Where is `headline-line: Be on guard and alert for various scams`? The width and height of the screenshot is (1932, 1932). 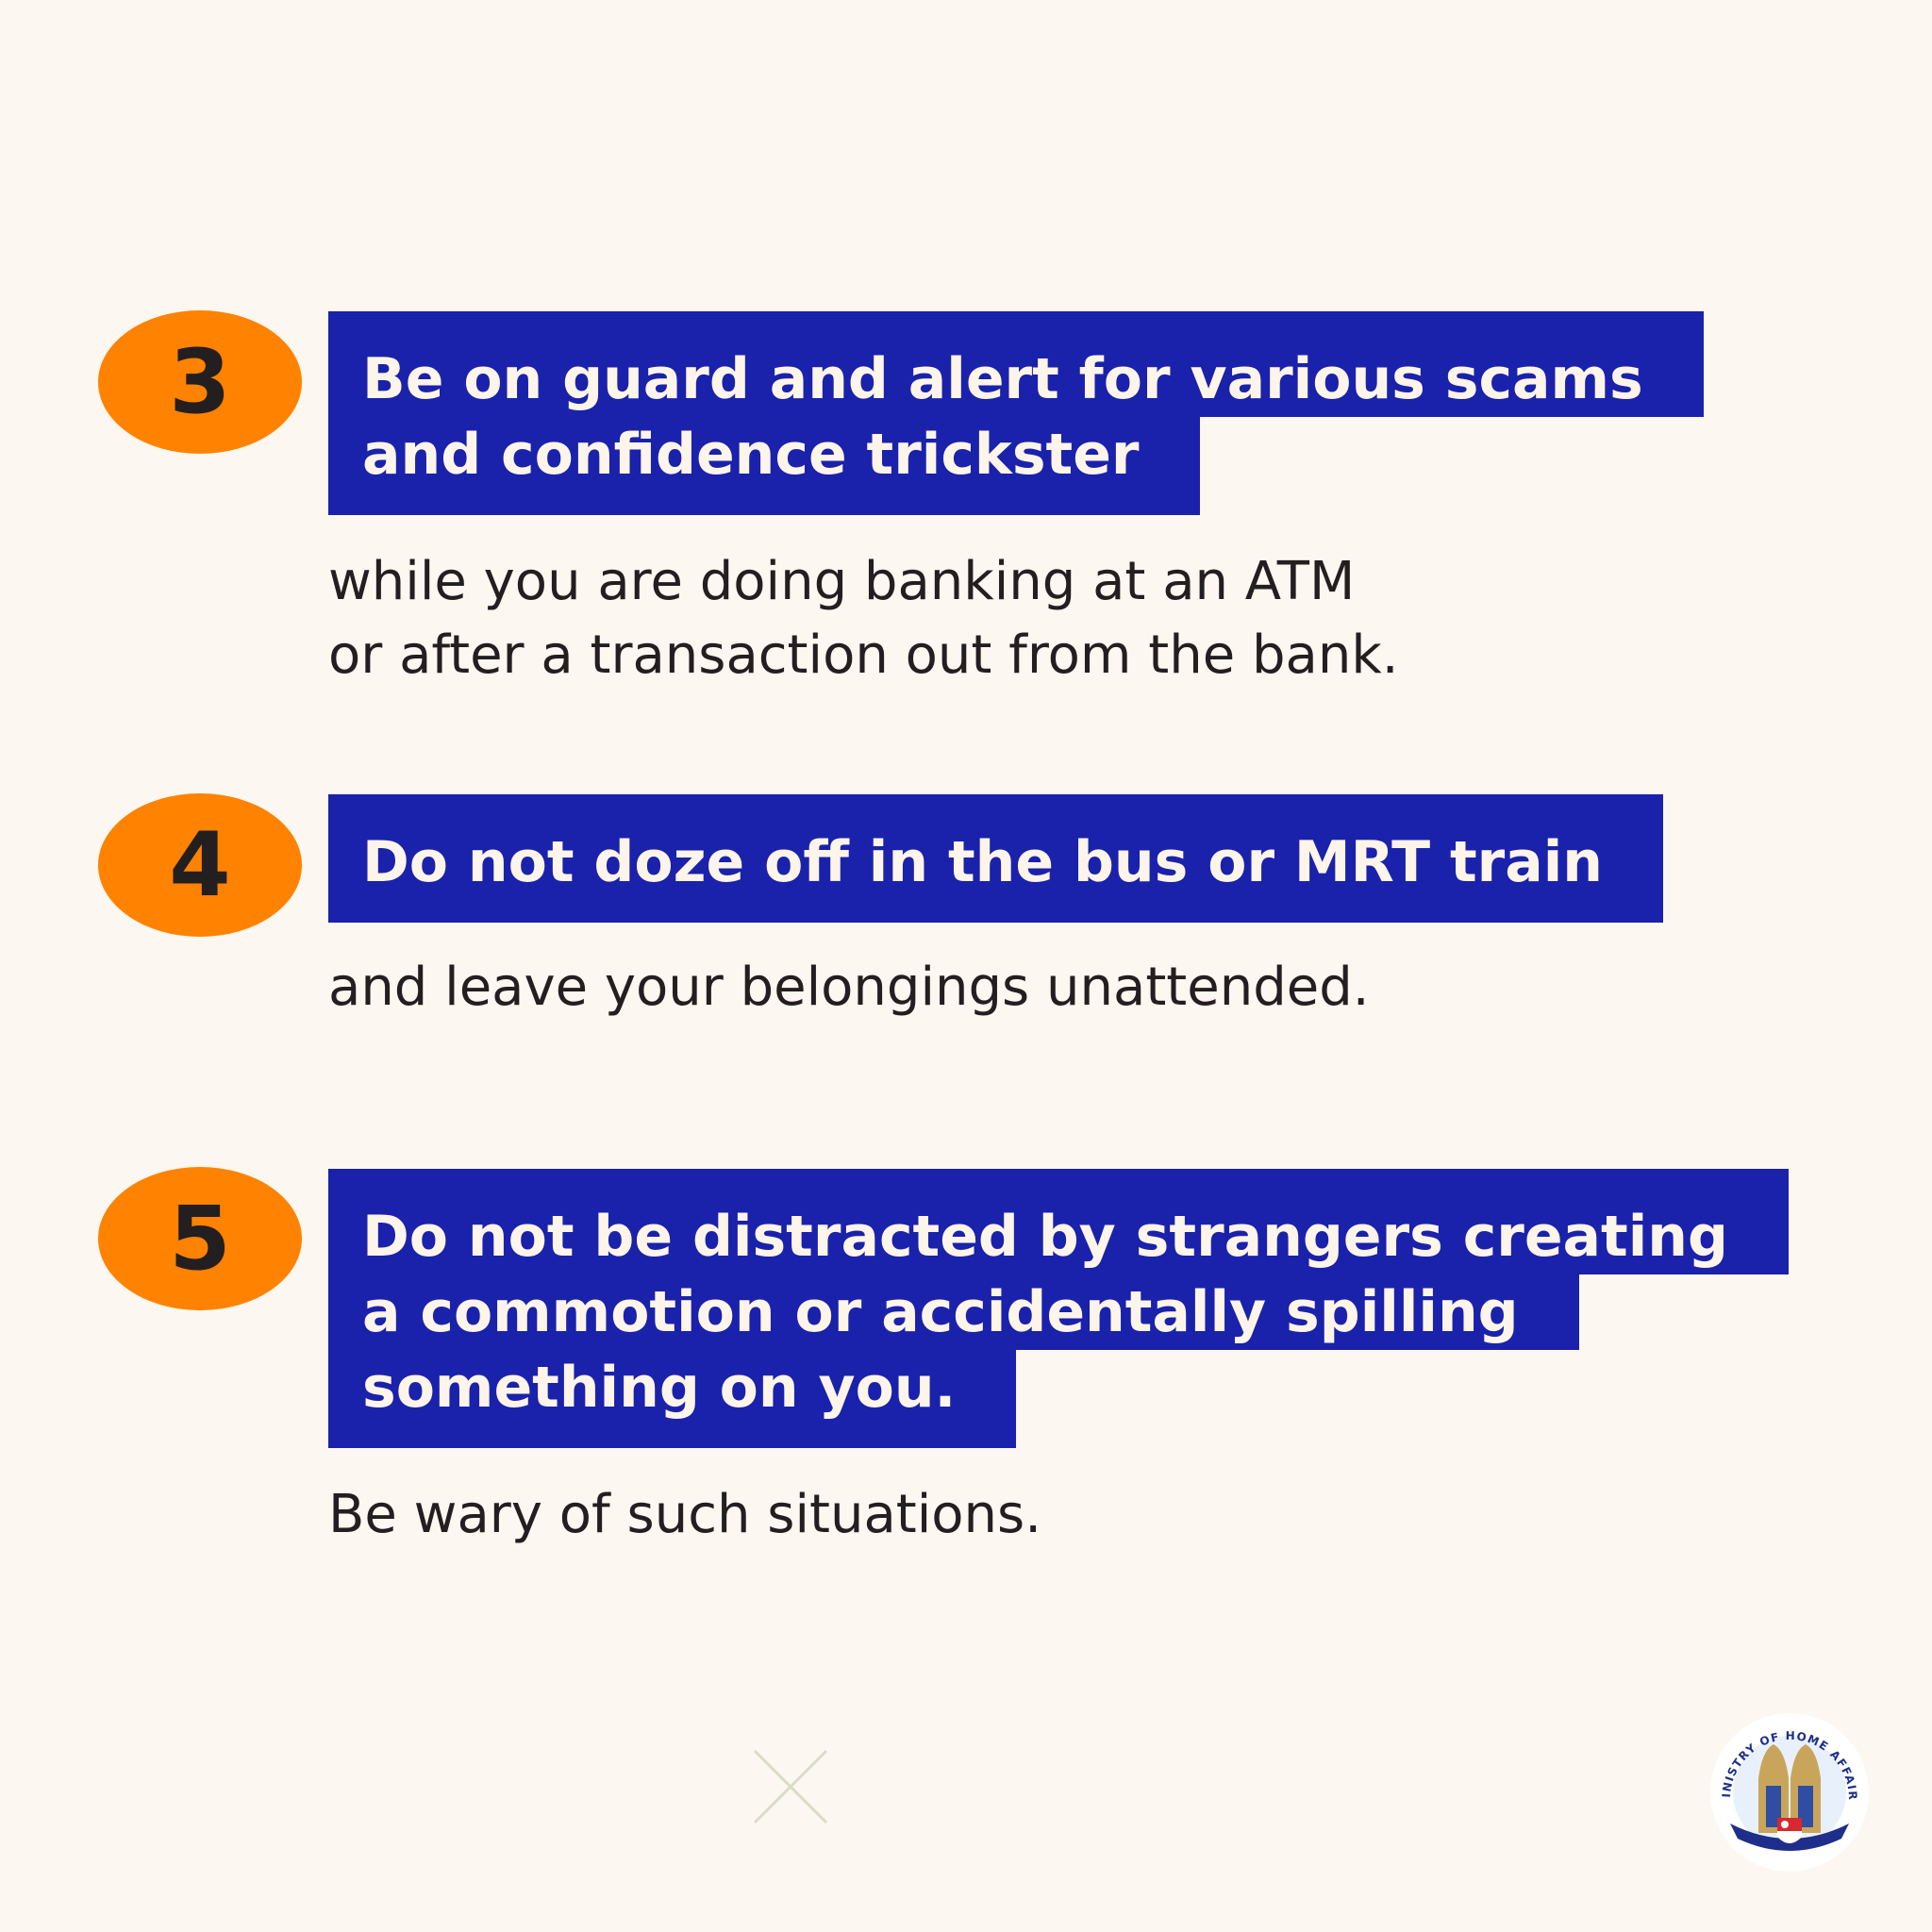 headline-line: Be on guard and alert for various scams is located at coordinates (1016, 364).